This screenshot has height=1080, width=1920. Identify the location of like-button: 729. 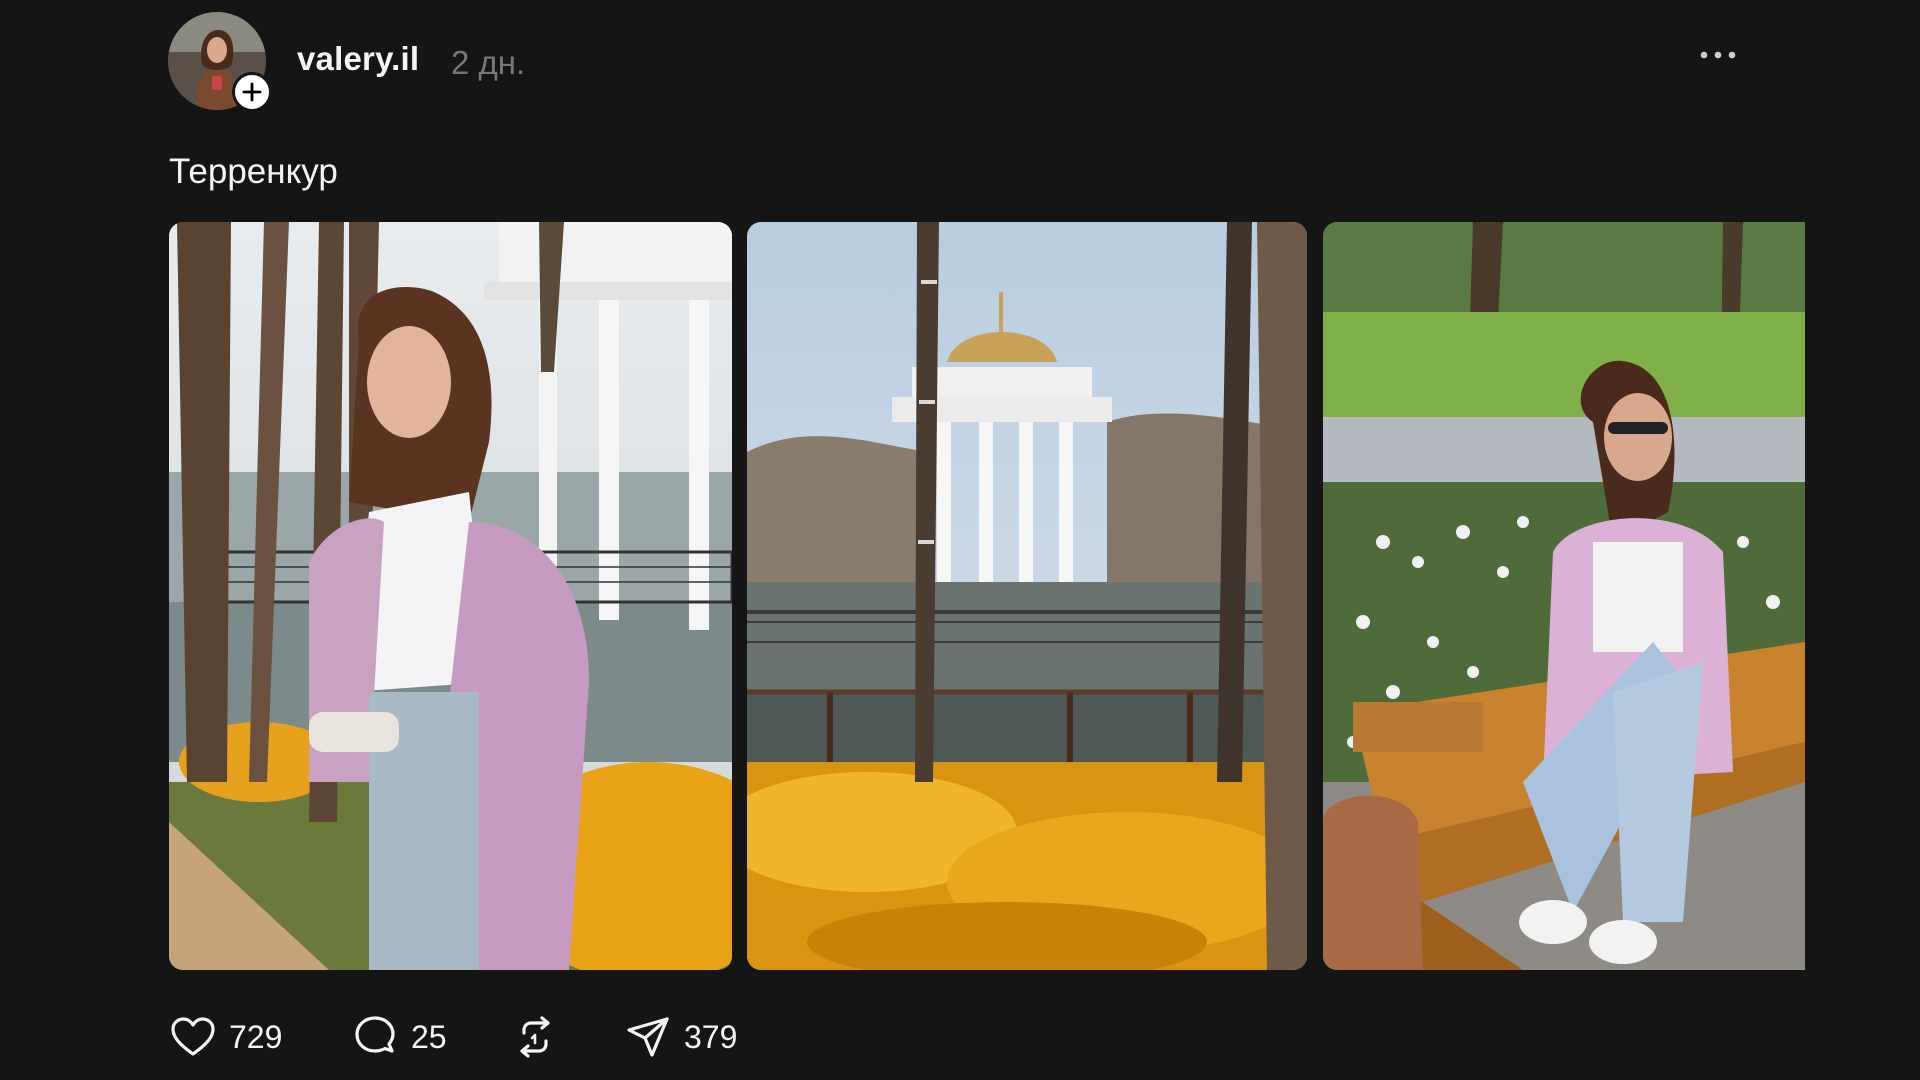
(225, 1037).